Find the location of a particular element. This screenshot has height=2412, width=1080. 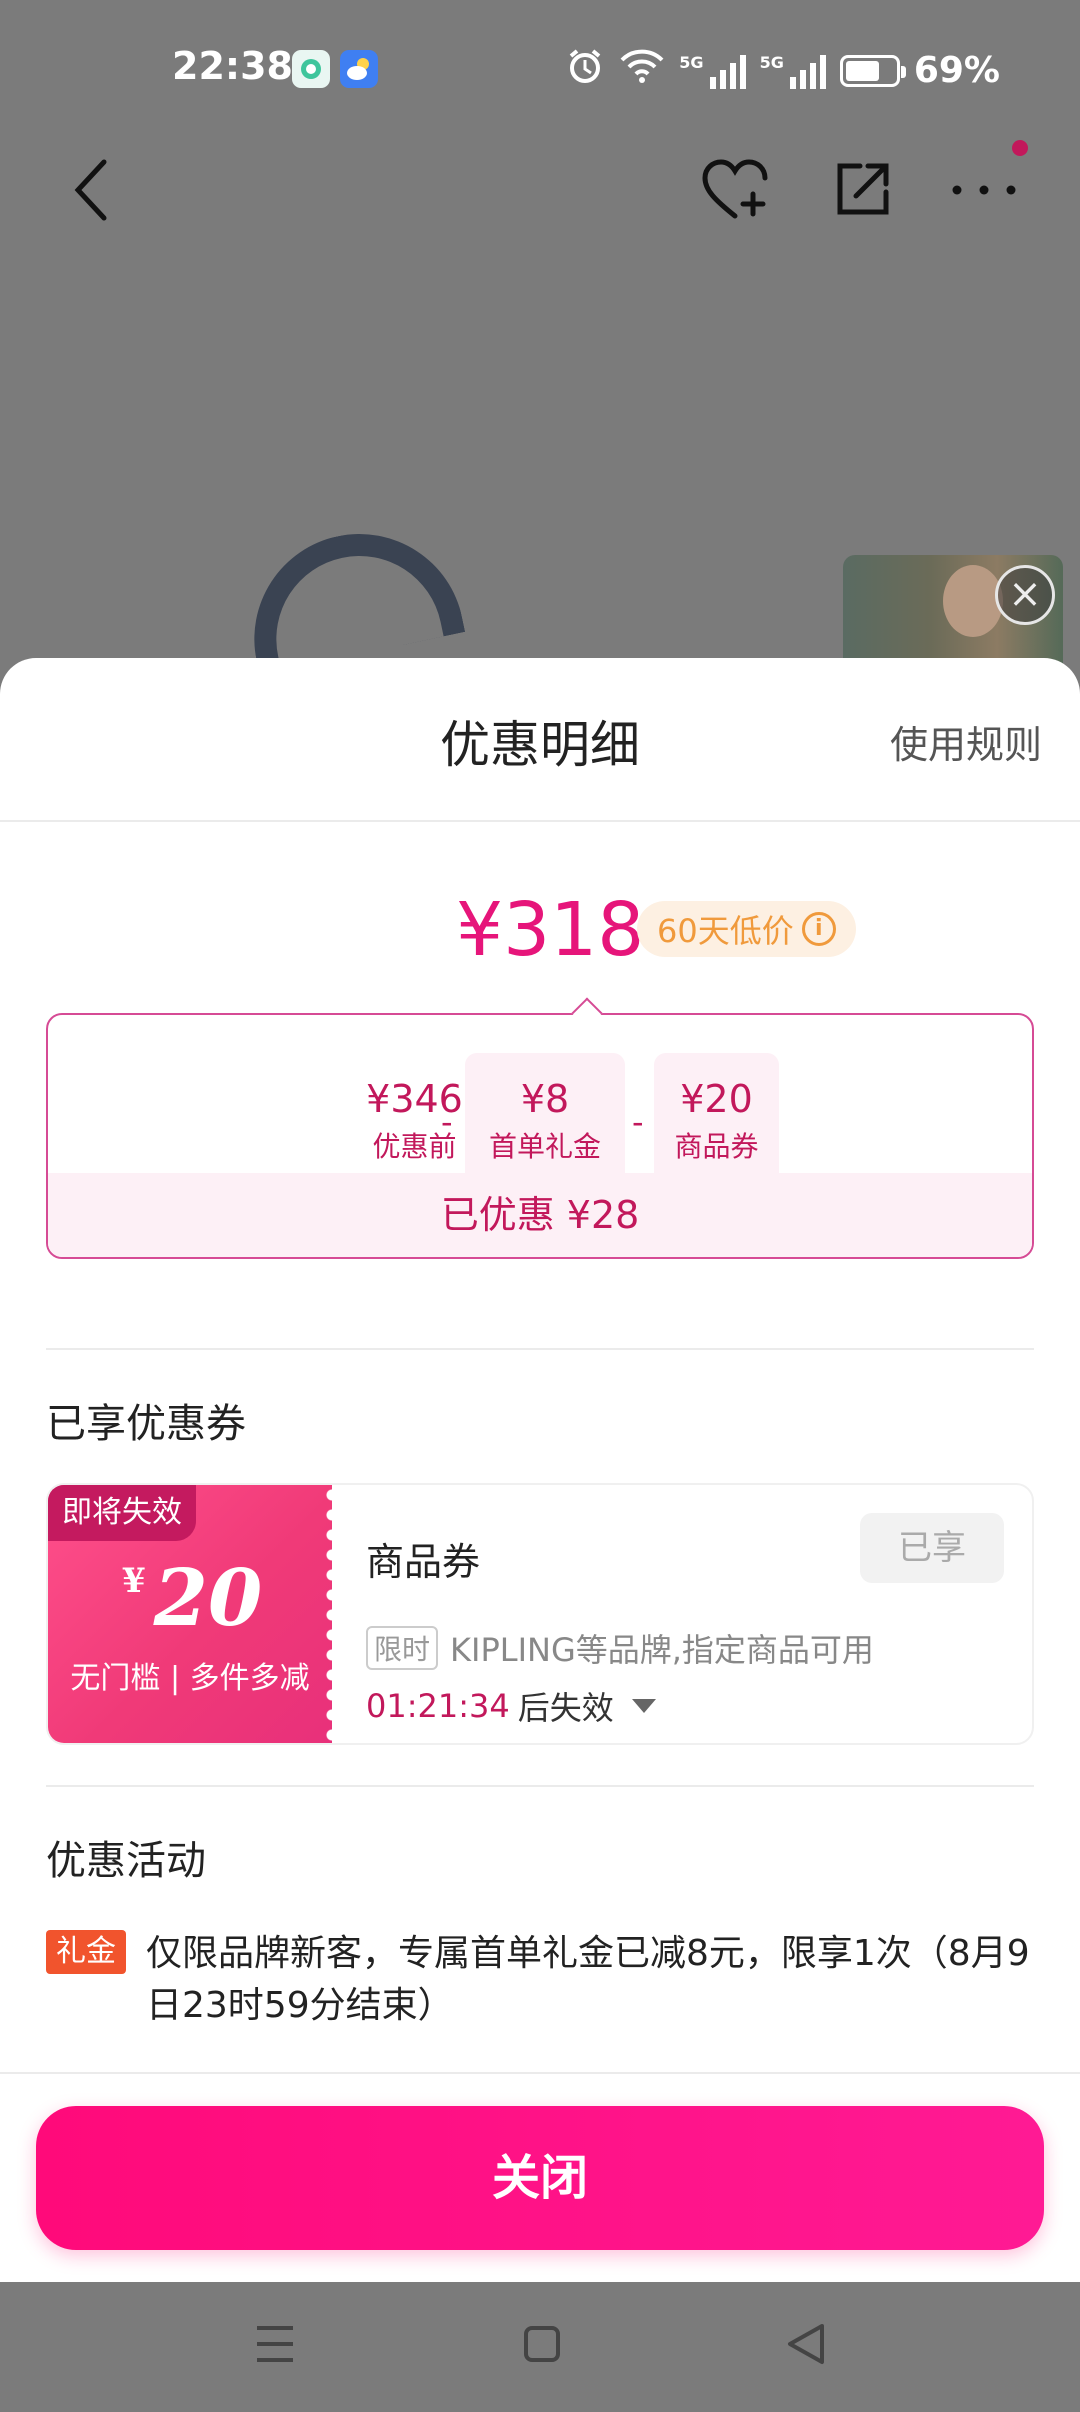

final-price-row: ¥318 60天低价 i is located at coordinates (540, 930).